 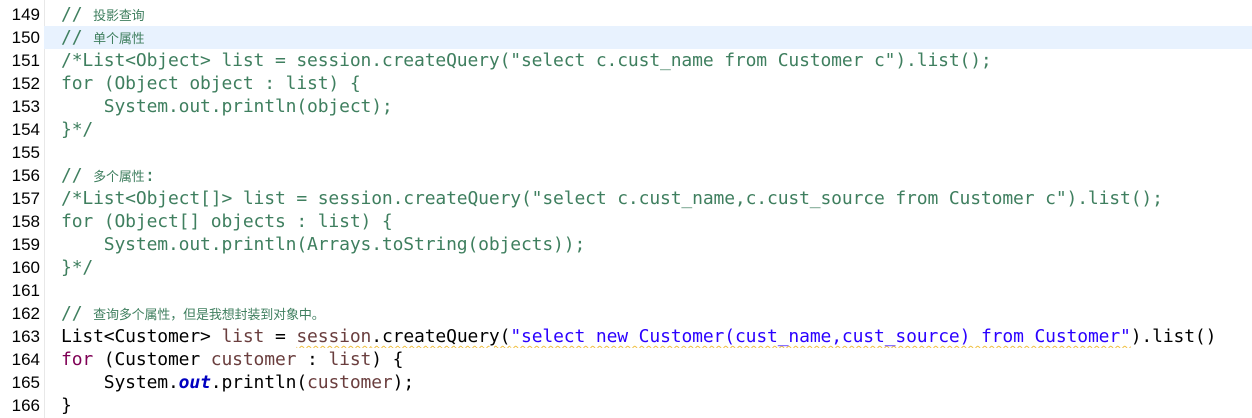 What do you see at coordinates (626, 152) in the screenshot?
I see `code-line: 155` at bounding box center [626, 152].